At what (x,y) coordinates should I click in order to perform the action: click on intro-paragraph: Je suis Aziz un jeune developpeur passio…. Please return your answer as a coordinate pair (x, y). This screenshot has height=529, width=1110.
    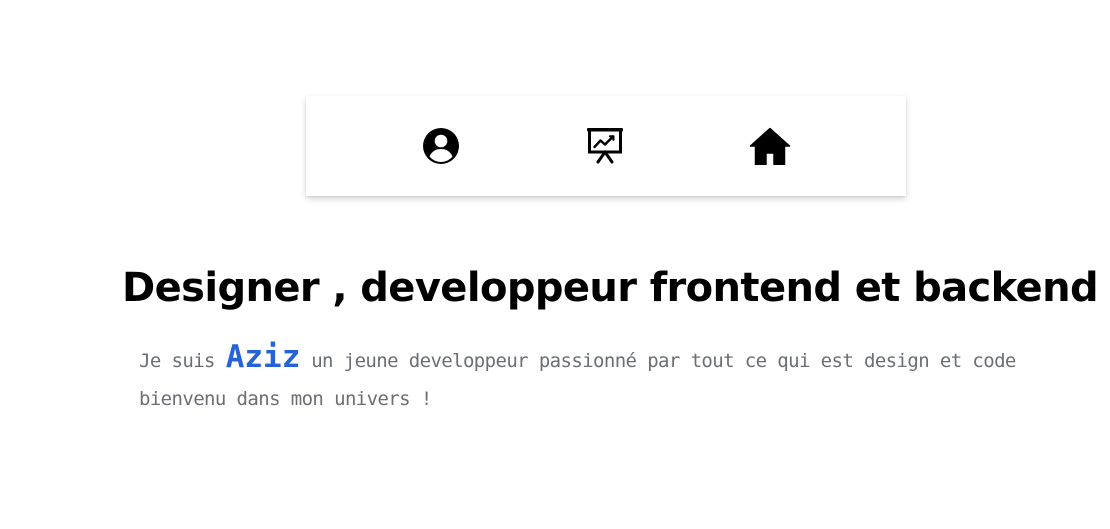
    Looking at the image, I should click on (579, 378).